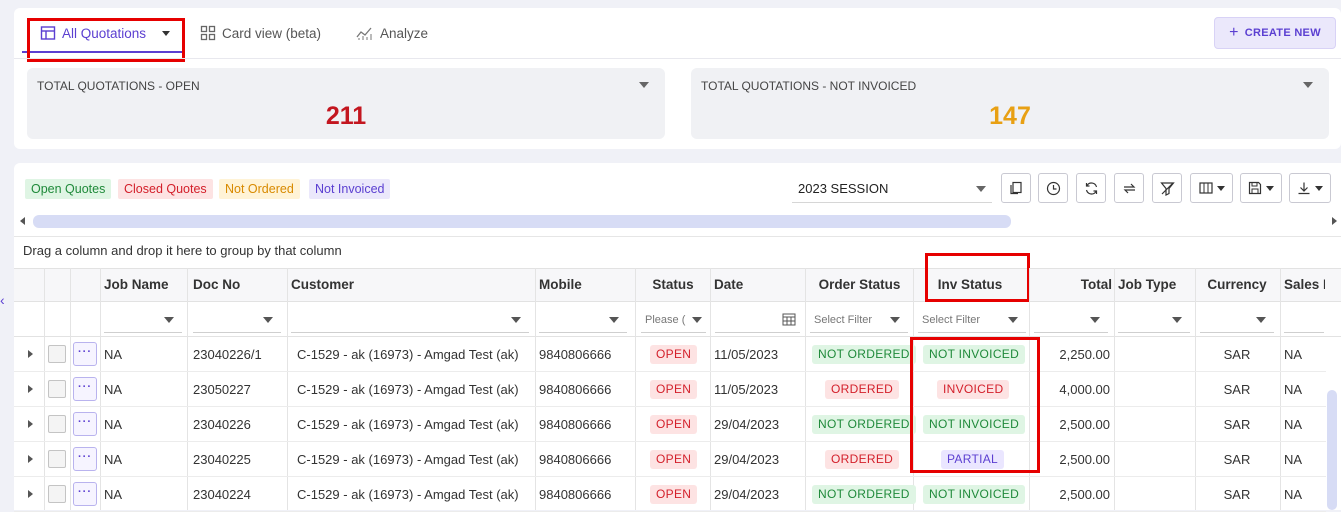  What do you see at coordinates (259, 189) in the screenshot?
I see `chip-not-ordered: Not Ordered` at bounding box center [259, 189].